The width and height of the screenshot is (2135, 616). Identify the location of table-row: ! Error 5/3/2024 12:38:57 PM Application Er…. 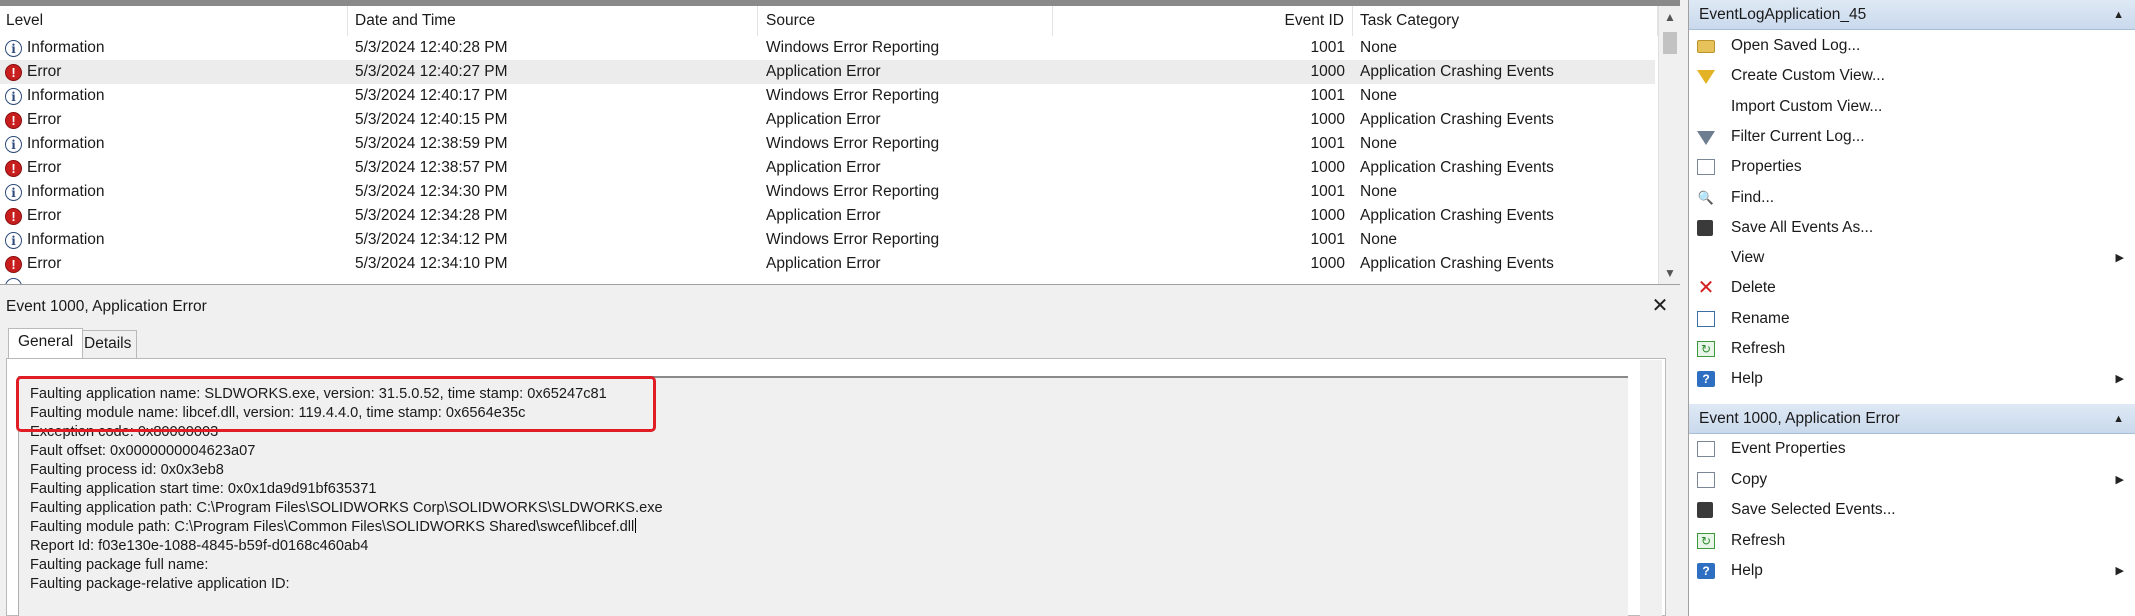
(827, 168).